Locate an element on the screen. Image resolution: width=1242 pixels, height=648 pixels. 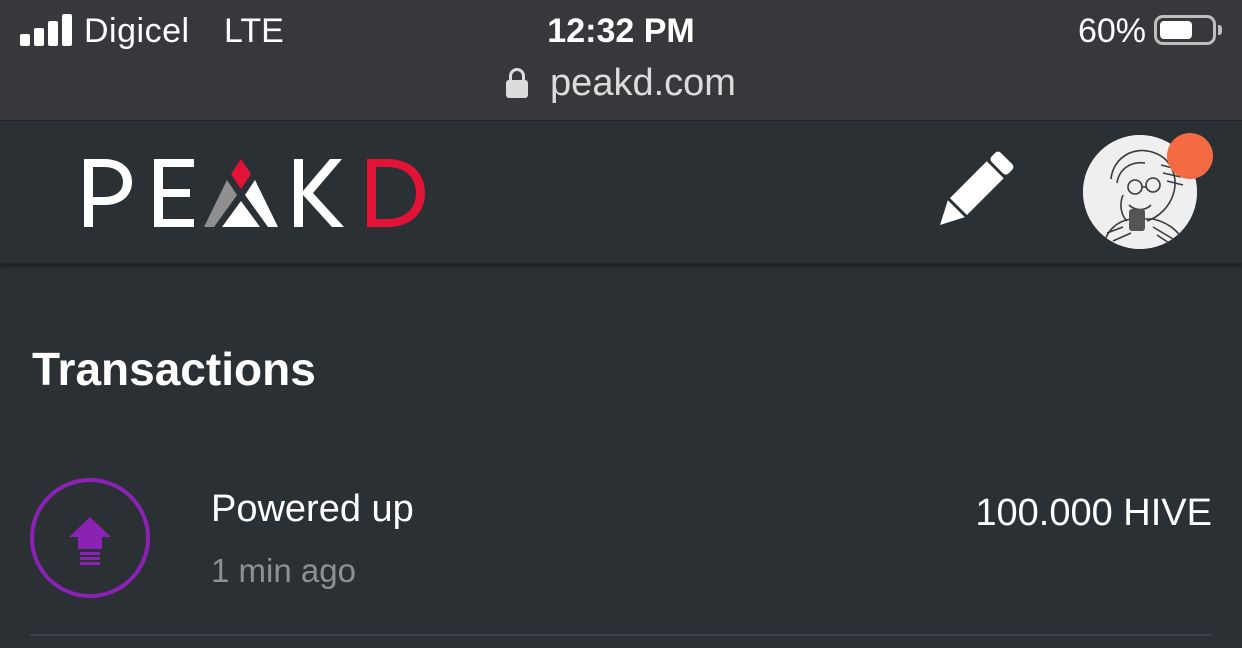
peakd-logo is located at coordinates (256, 193).